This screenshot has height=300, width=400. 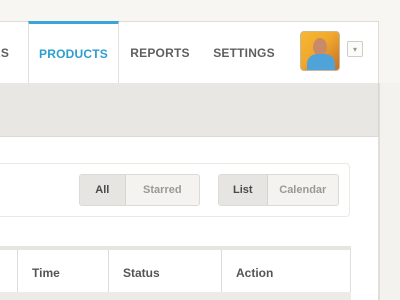 What do you see at coordinates (103, 190) in the screenshot?
I see `filter-all-button: All` at bounding box center [103, 190].